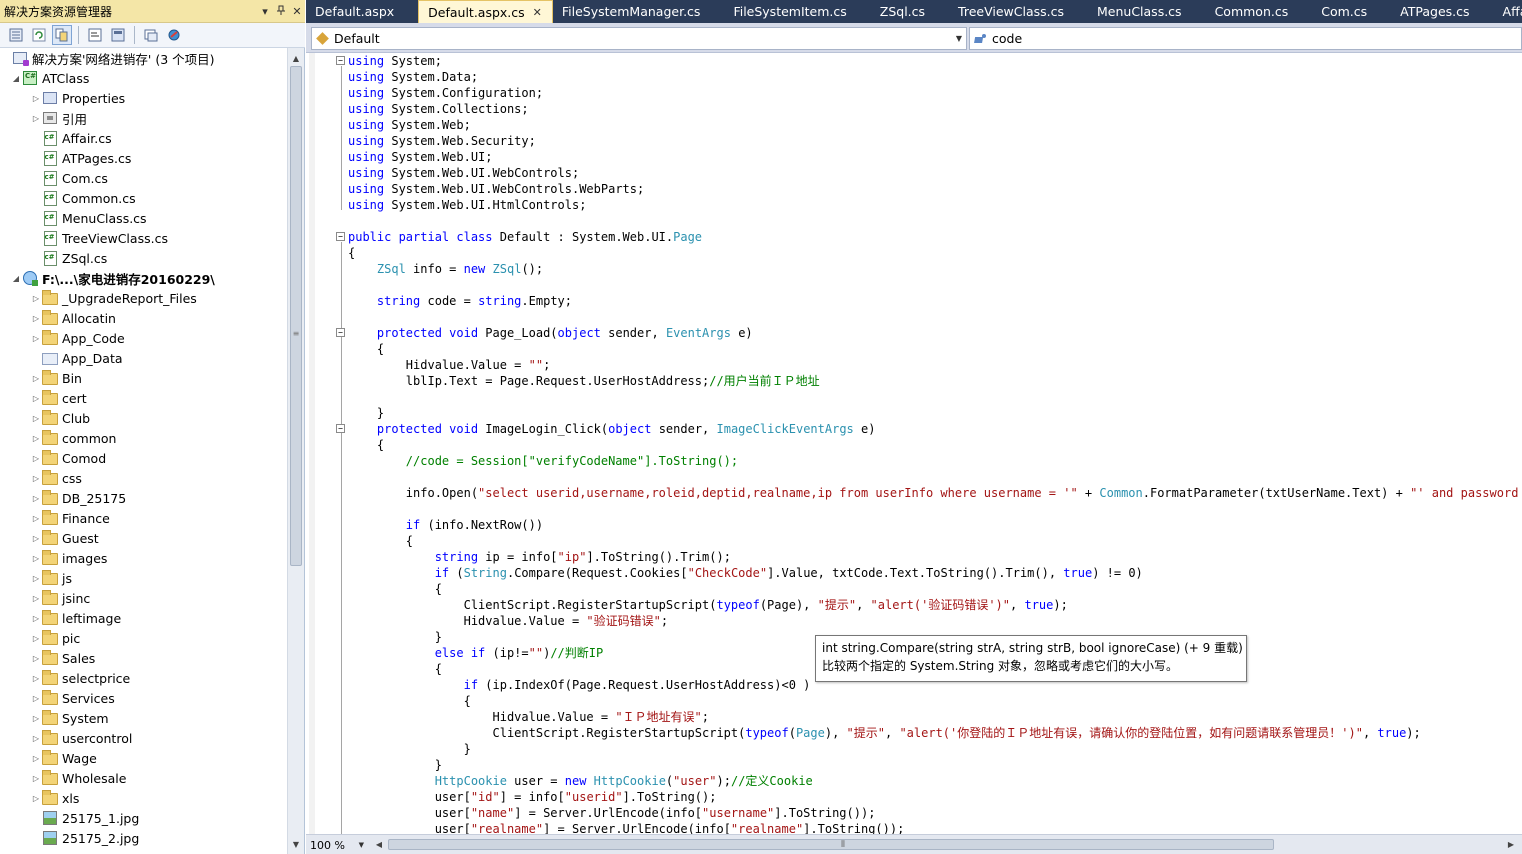 The height and width of the screenshot is (854, 1522). I want to click on tree-item: ▷ Services, so click(57, 698).